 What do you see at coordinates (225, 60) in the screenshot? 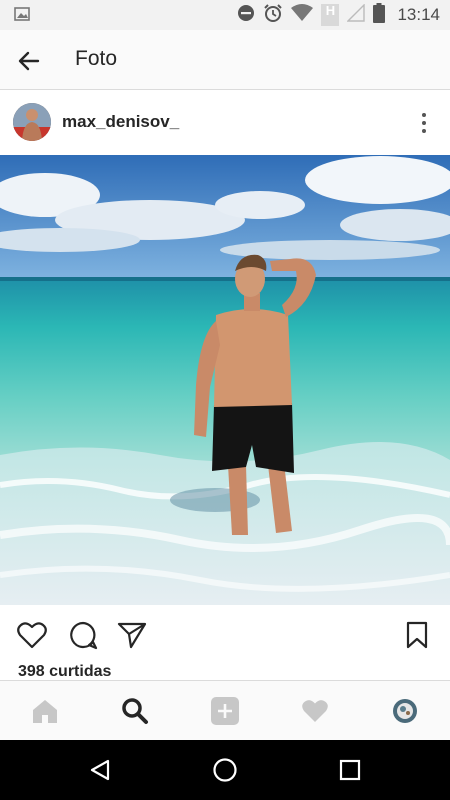
I see `app-bar: Foto` at bounding box center [225, 60].